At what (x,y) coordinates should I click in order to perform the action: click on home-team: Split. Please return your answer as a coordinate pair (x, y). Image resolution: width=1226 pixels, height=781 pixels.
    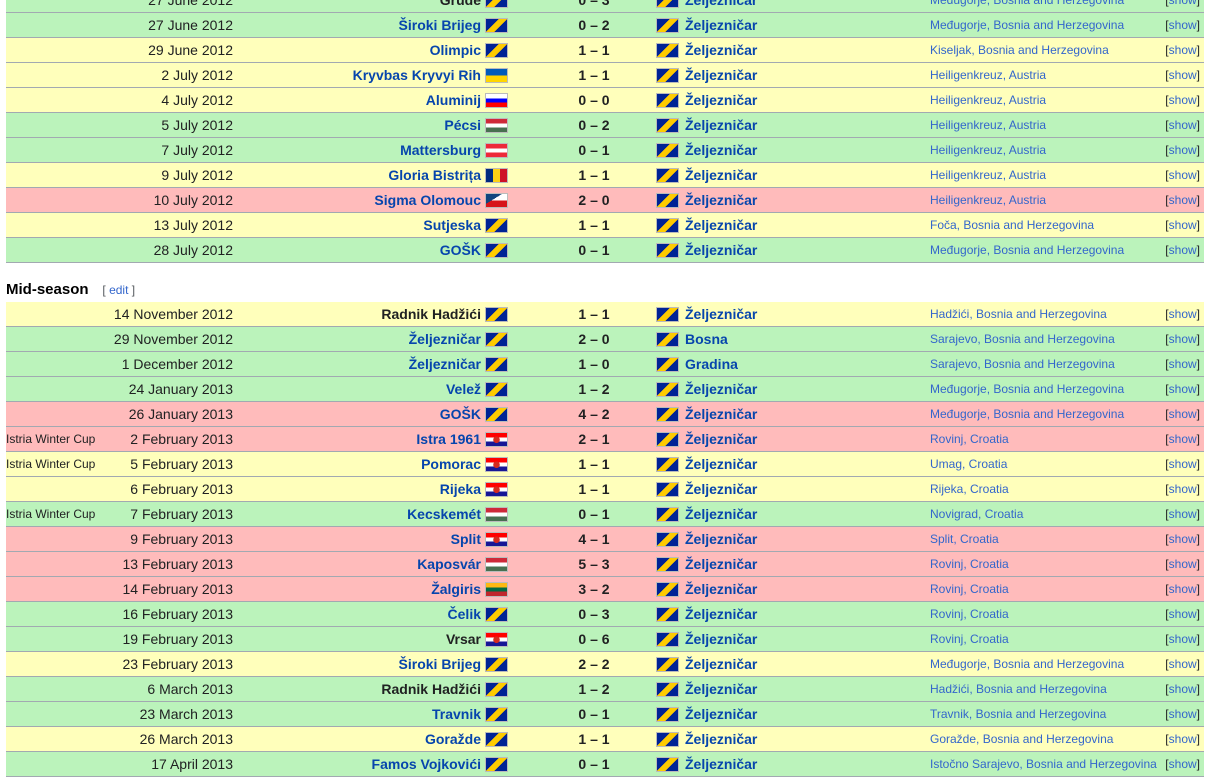
    Looking at the image, I should click on (466, 539).